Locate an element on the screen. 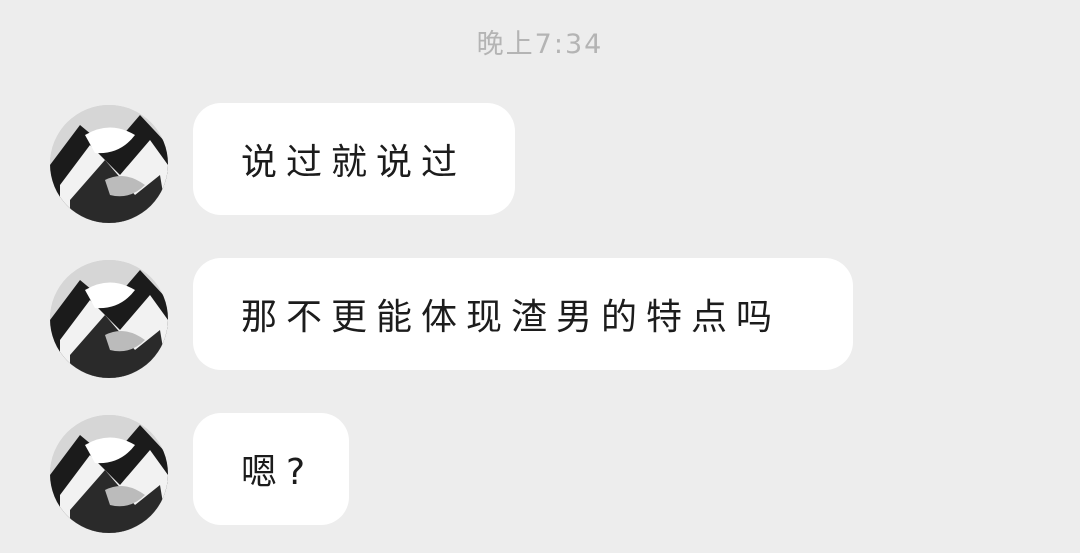  message-bubble: 那不更能体现渣男的特点吗 is located at coordinates (523, 314).